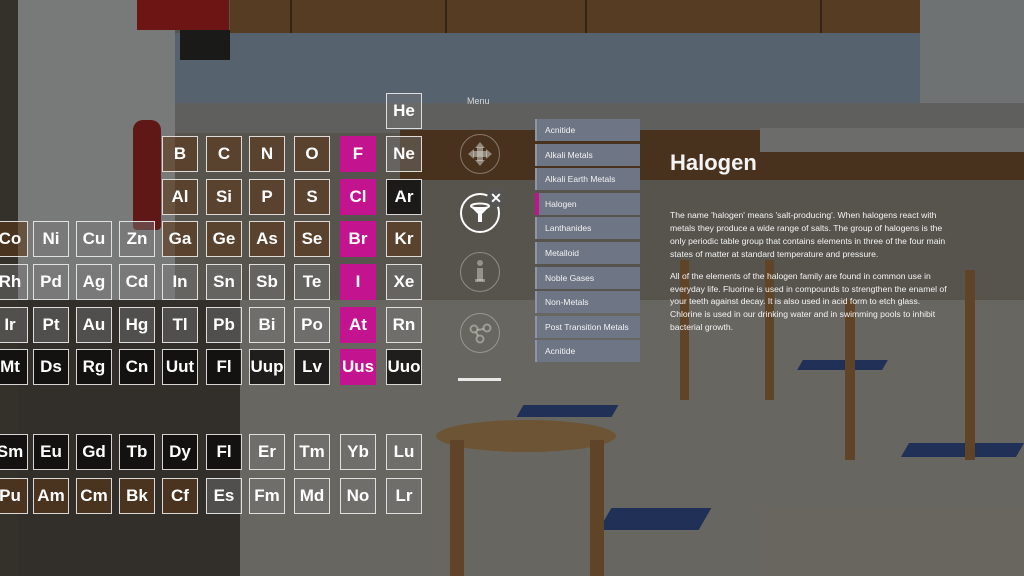 The image size is (1024, 576). What do you see at coordinates (587, 154) in the screenshot?
I see `category-item: Alkali Metals` at bounding box center [587, 154].